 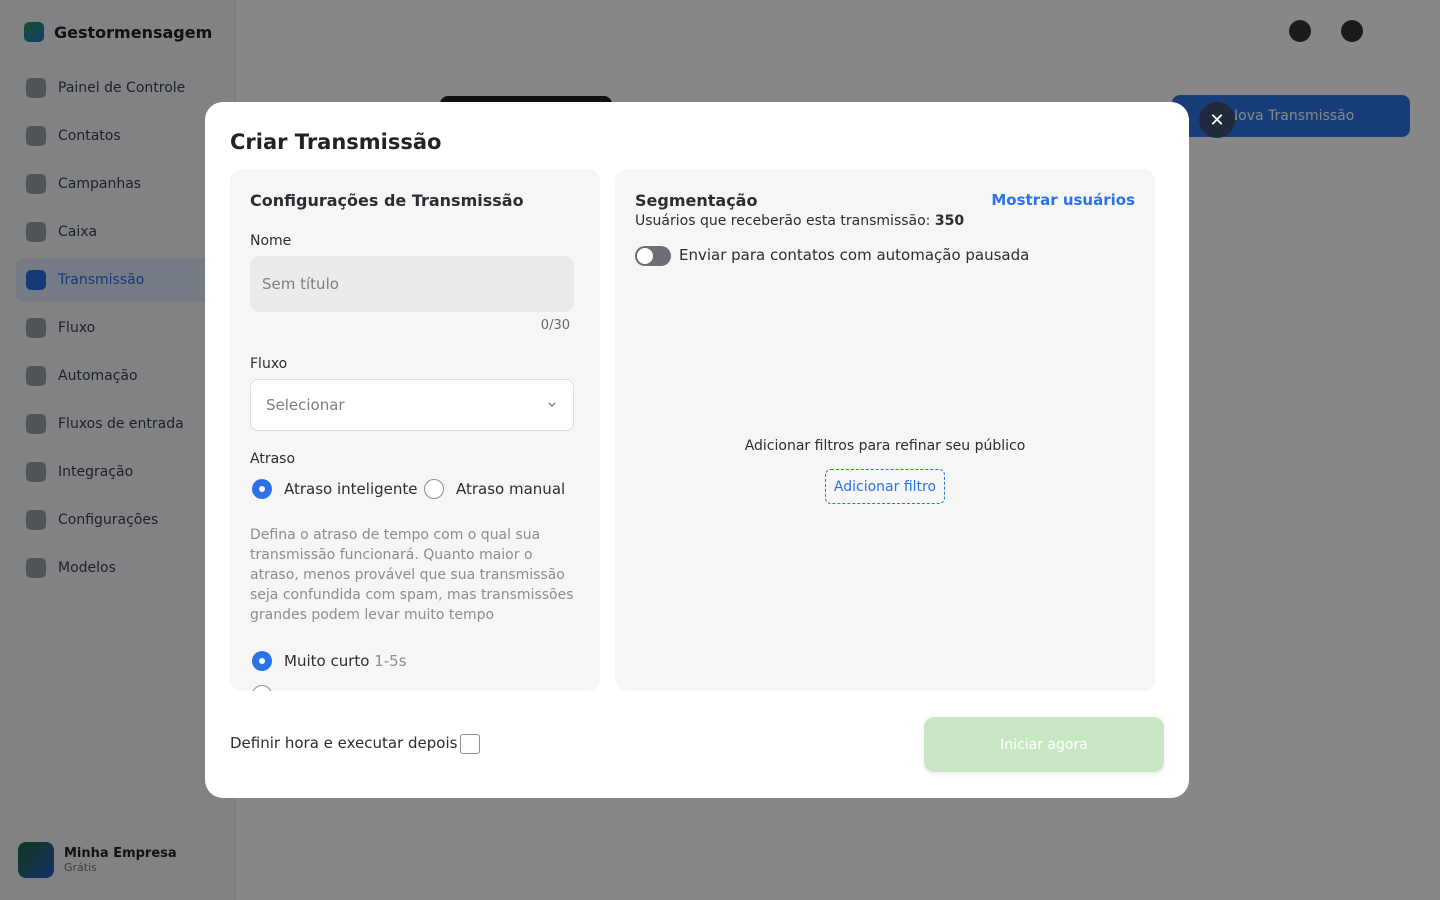 I want to click on flow-label: Fluxo, so click(x=269, y=364).